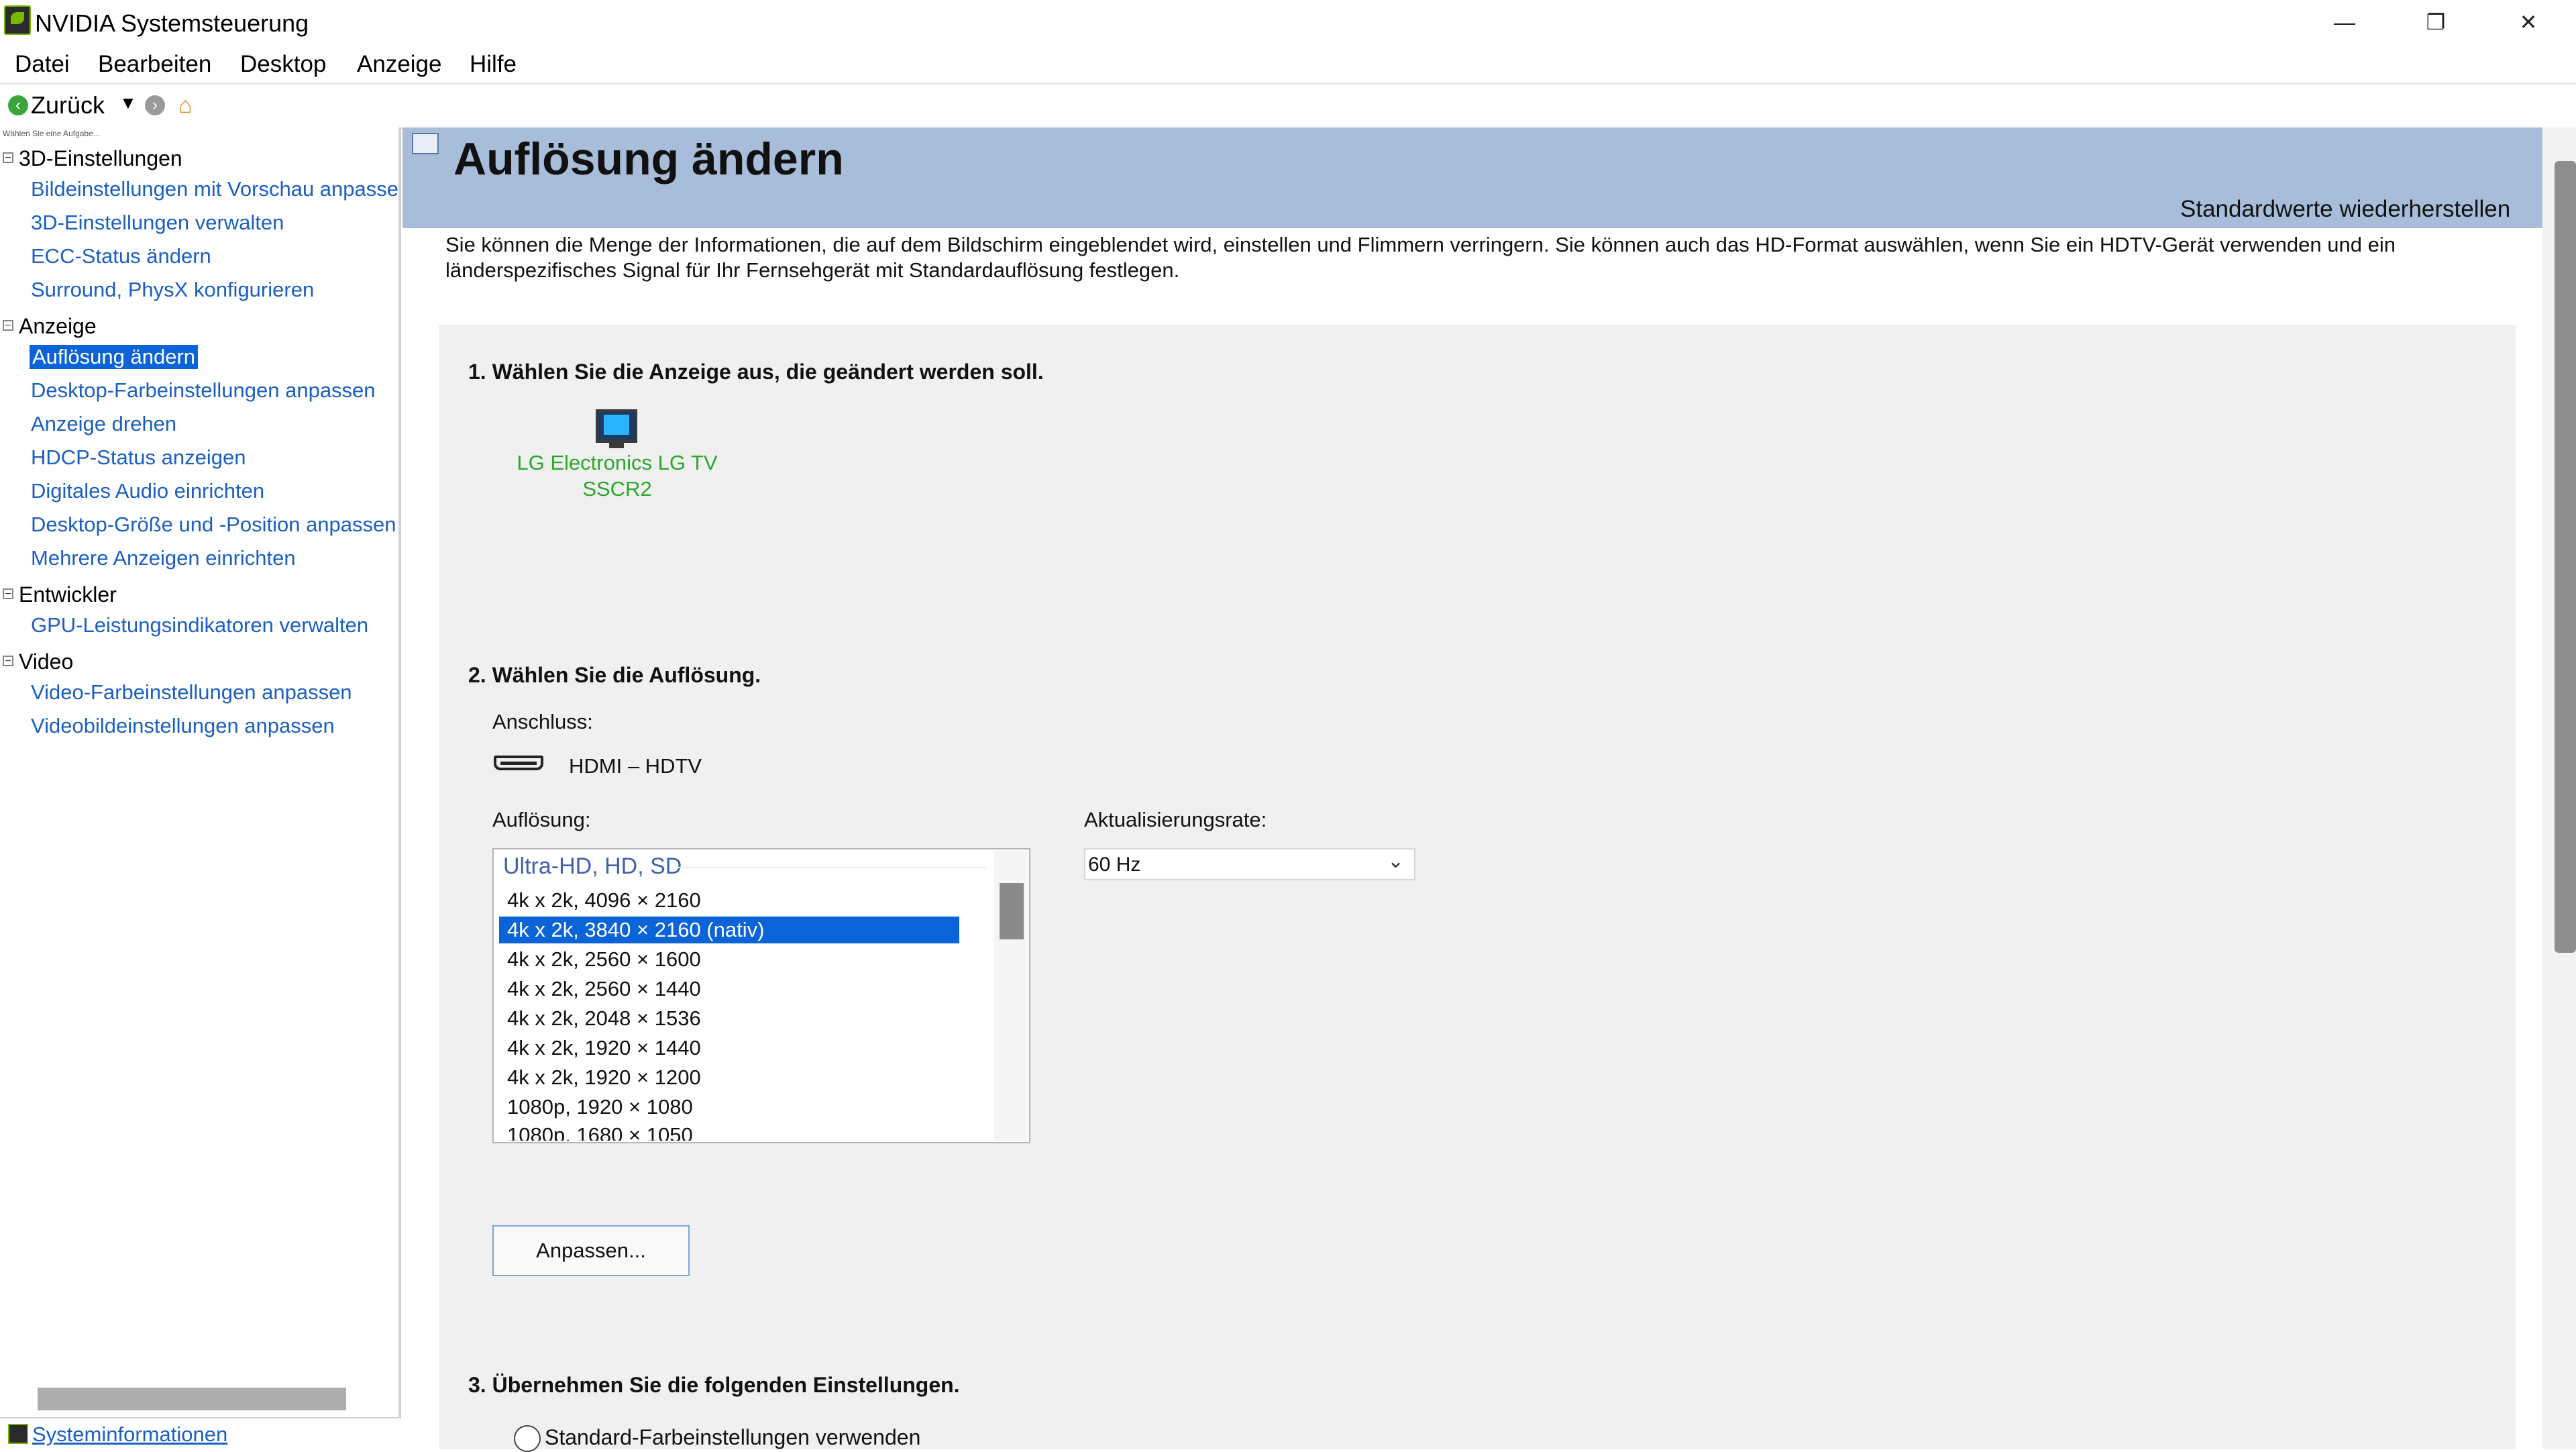  What do you see at coordinates (541, 820) in the screenshot?
I see `resolution-label: Auflösung:` at bounding box center [541, 820].